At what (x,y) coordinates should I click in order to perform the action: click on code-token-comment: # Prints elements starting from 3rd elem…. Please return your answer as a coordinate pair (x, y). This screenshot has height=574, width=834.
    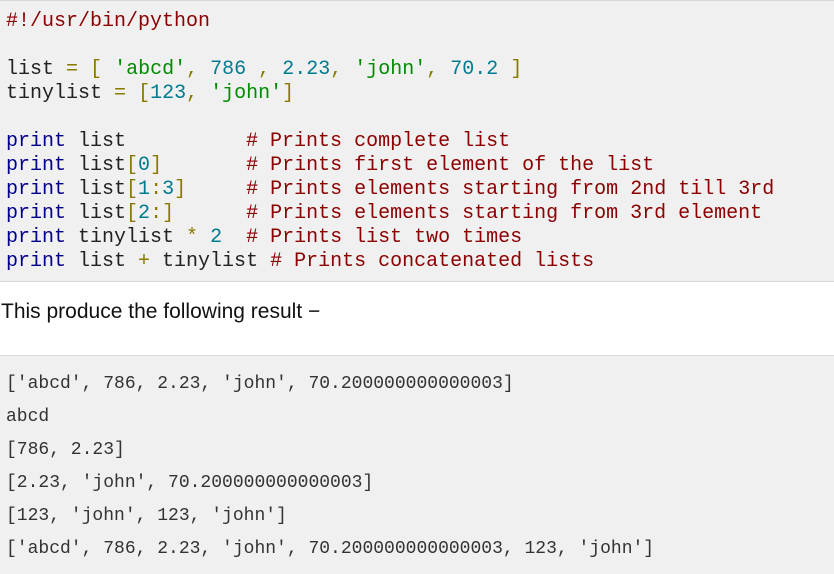
    Looking at the image, I should click on (504, 213).